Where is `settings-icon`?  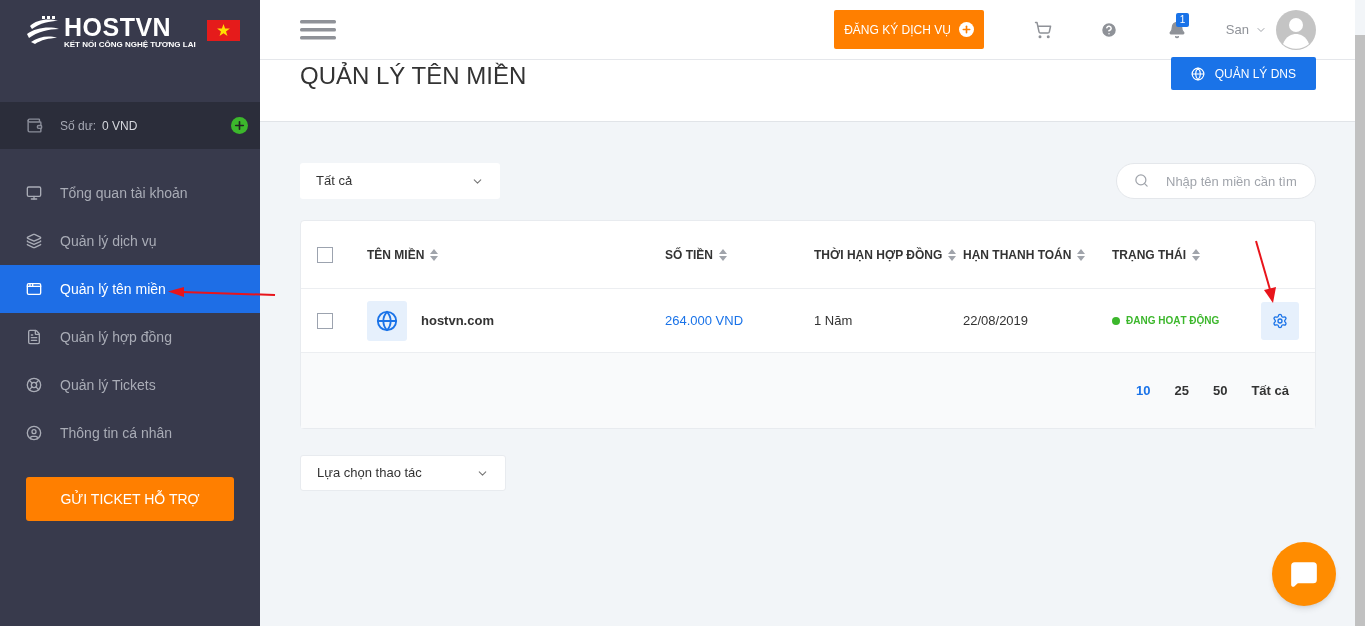 settings-icon is located at coordinates (1280, 320).